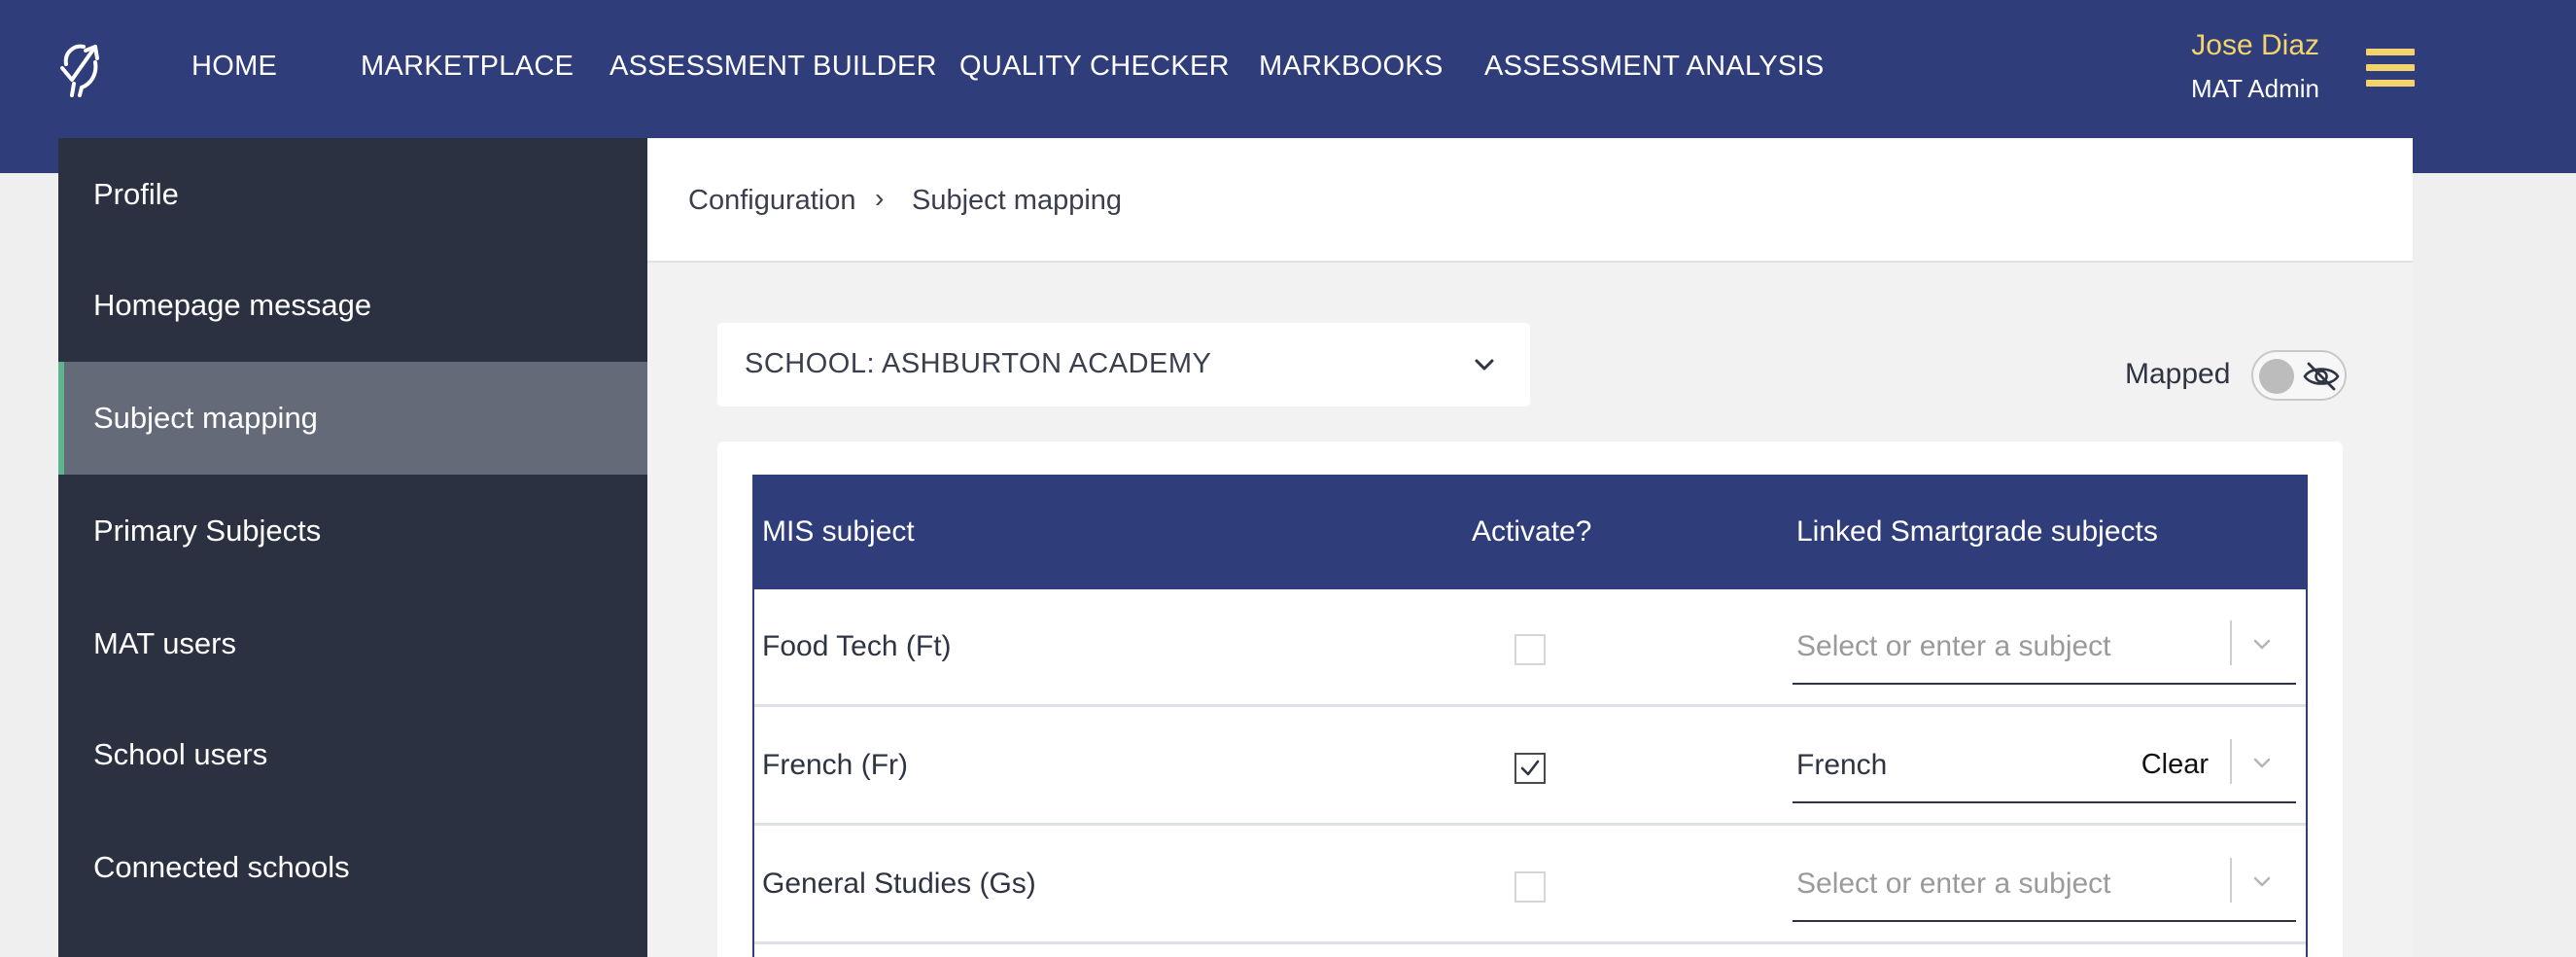 This screenshot has width=2576, height=957. I want to click on breadcrumb-configuration: Configuration, so click(772, 201).